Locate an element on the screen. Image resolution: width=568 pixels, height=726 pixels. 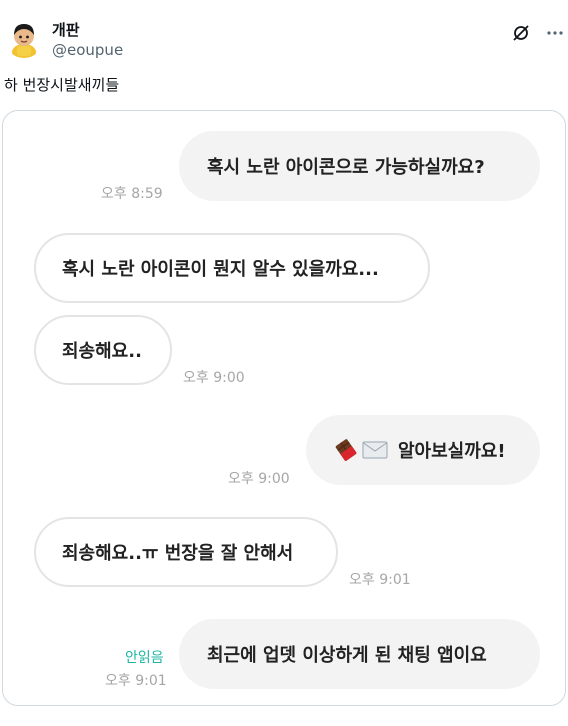
emoji-group is located at coordinates (361, 450).